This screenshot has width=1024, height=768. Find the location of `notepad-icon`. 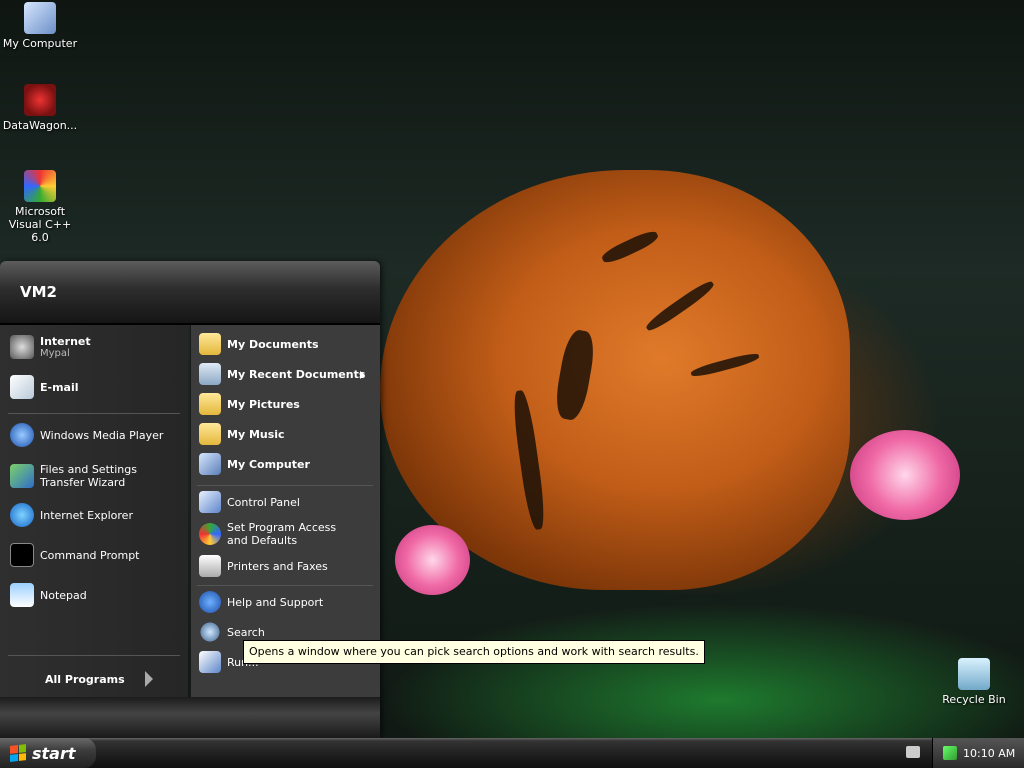

notepad-icon is located at coordinates (22, 595).